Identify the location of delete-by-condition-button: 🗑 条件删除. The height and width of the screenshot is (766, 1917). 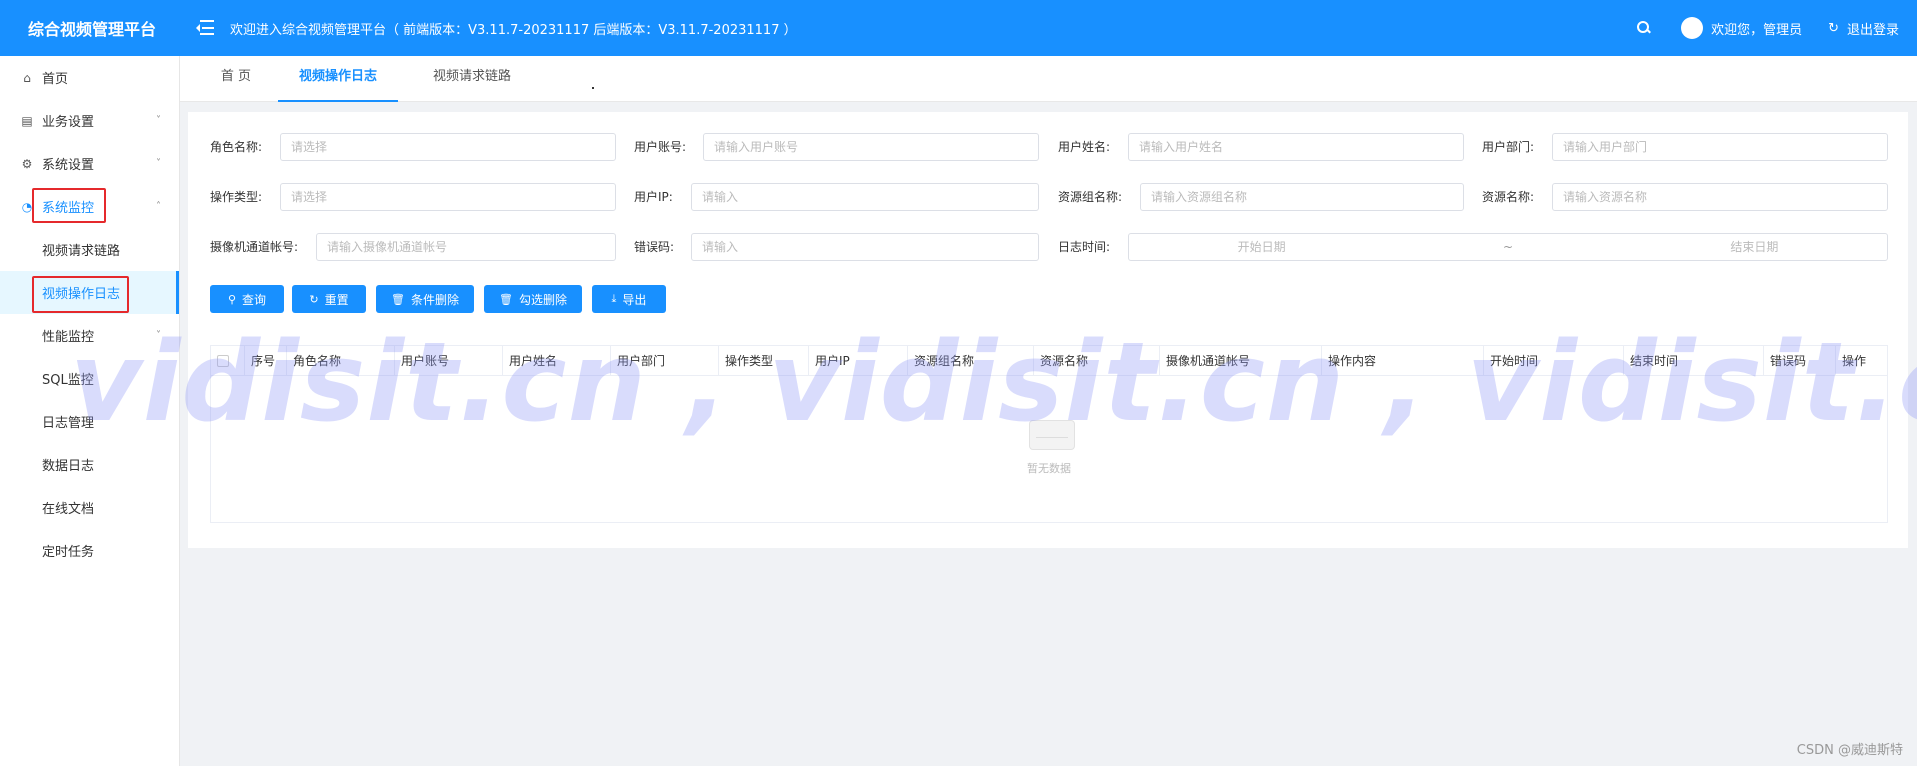
(425, 299).